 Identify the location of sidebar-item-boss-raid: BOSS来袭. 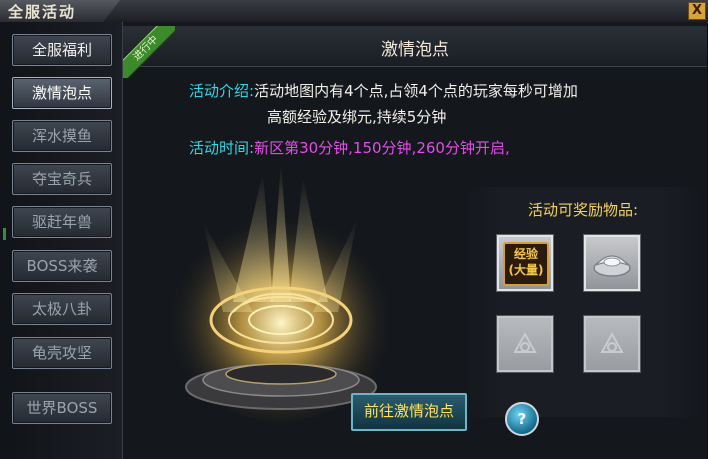
(62, 266).